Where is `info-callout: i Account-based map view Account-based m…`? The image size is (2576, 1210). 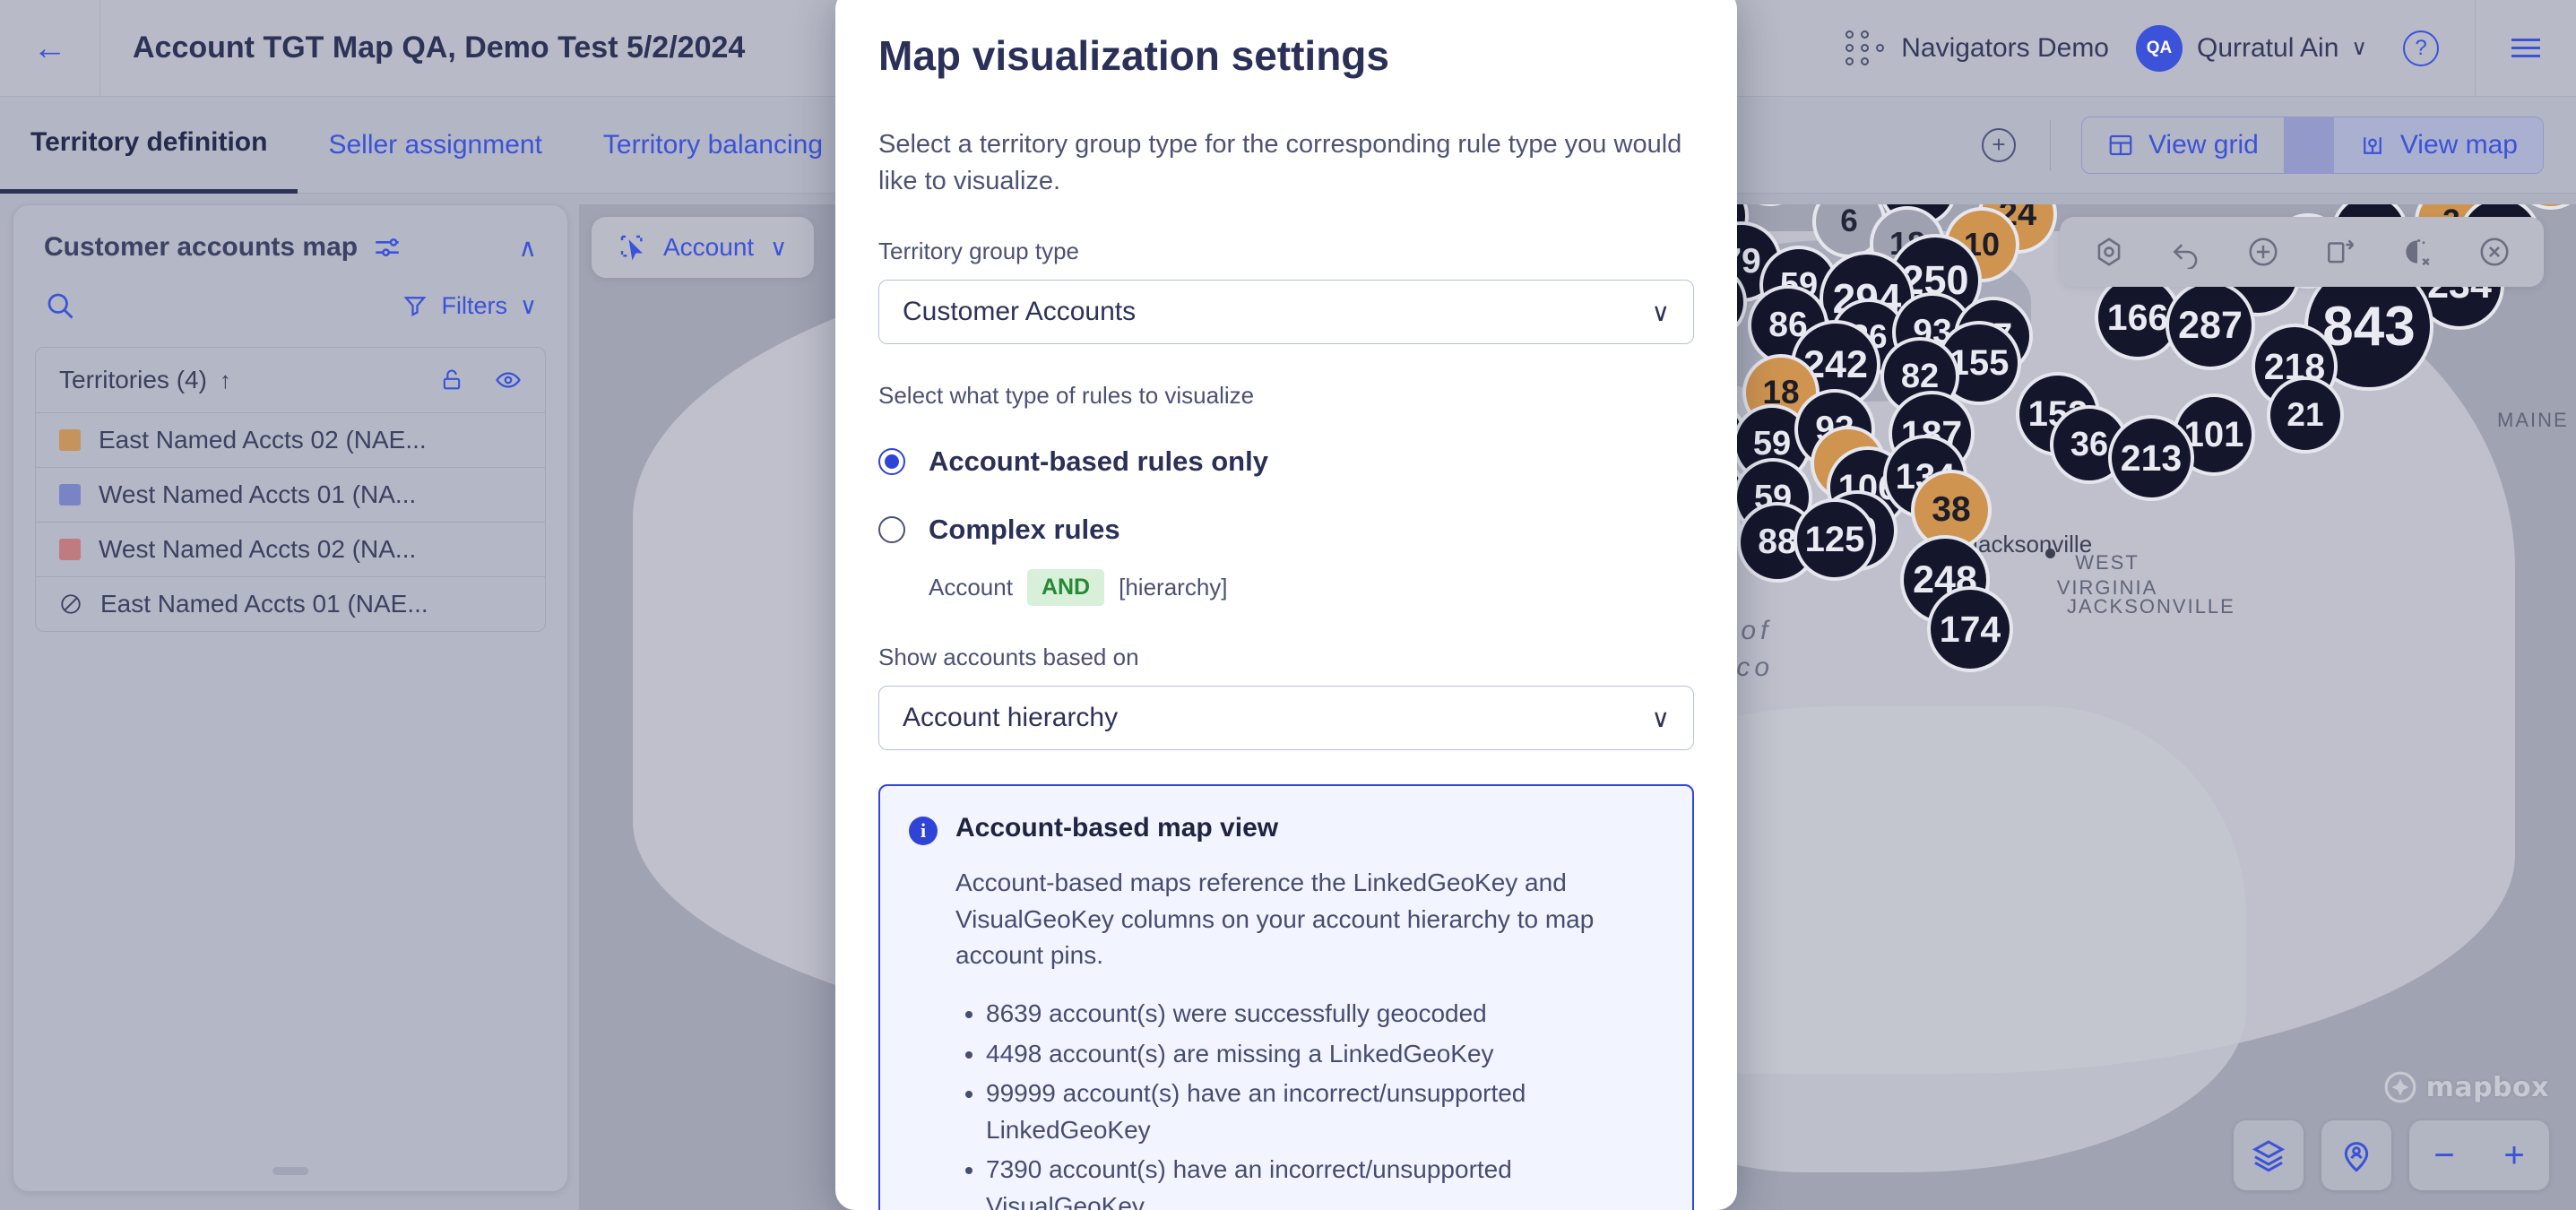
info-callout: i Account-based map view Account-based m… is located at coordinates (1286, 997).